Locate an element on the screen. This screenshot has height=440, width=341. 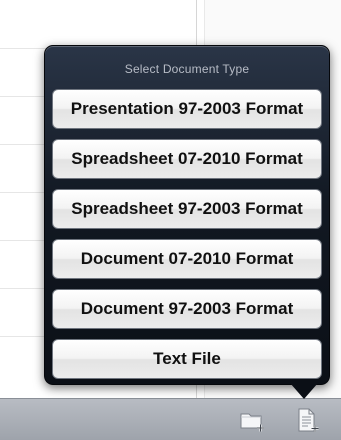
new-folder-icon is located at coordinates (252, 422).